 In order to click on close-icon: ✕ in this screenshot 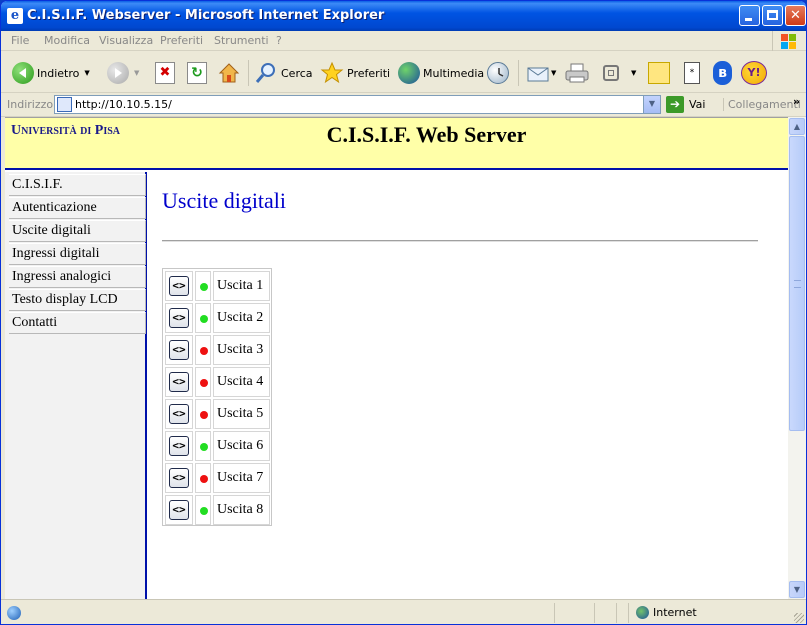, I will do `click(795, 15)`.